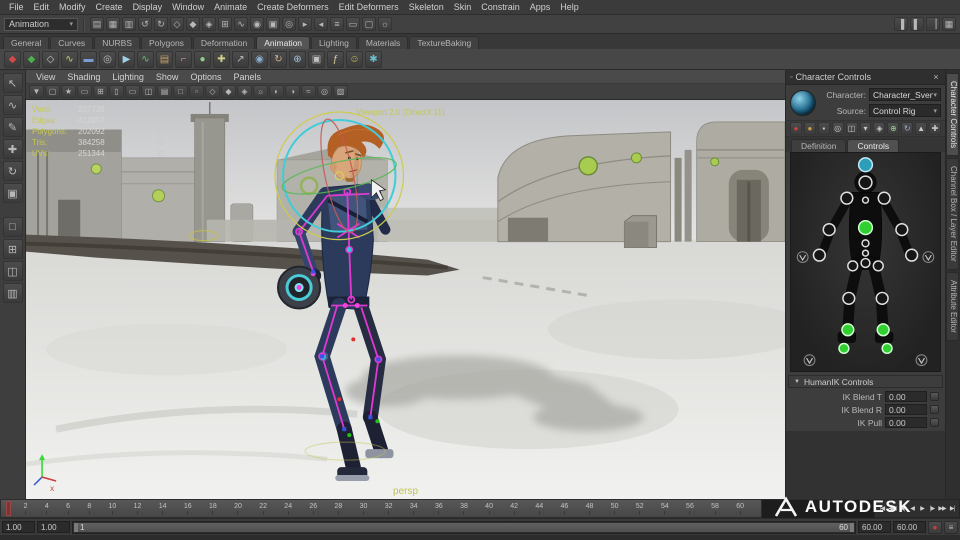  I want to click on image-plane-icon: ▭, so click(84, 91).